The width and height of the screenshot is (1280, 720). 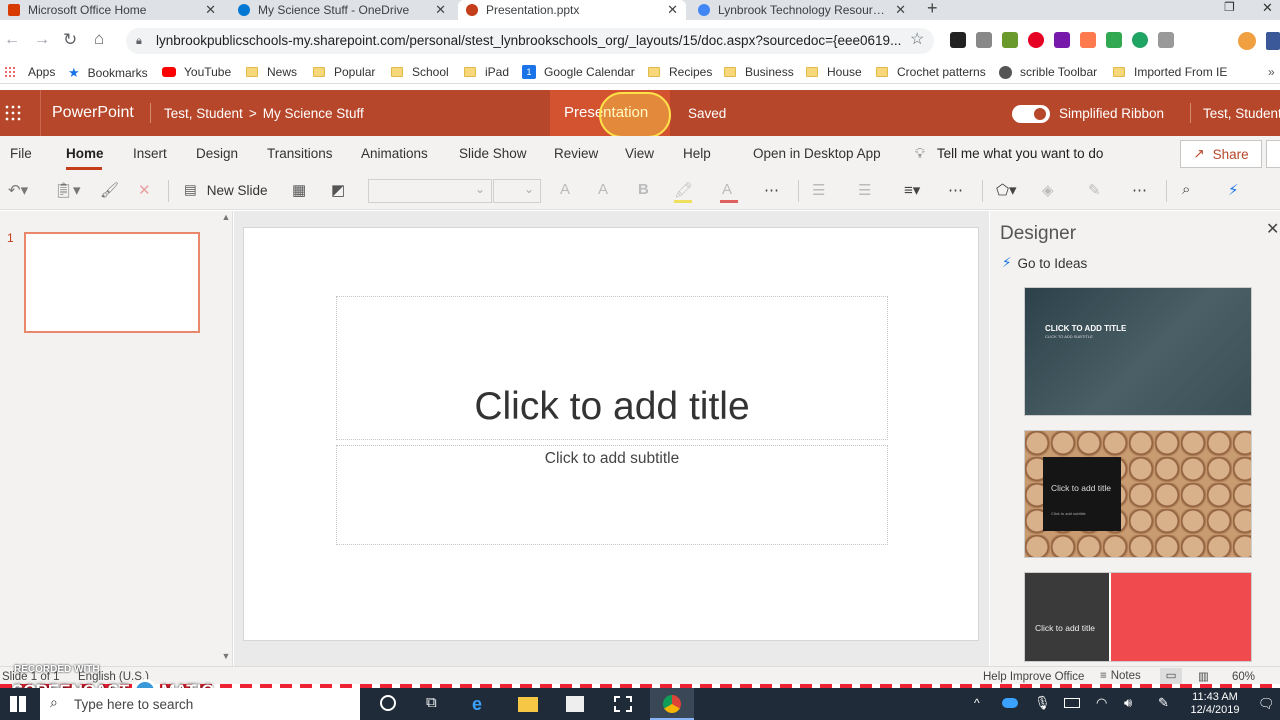 I want to click on bold-icon: B, so click(x=643, y=189).